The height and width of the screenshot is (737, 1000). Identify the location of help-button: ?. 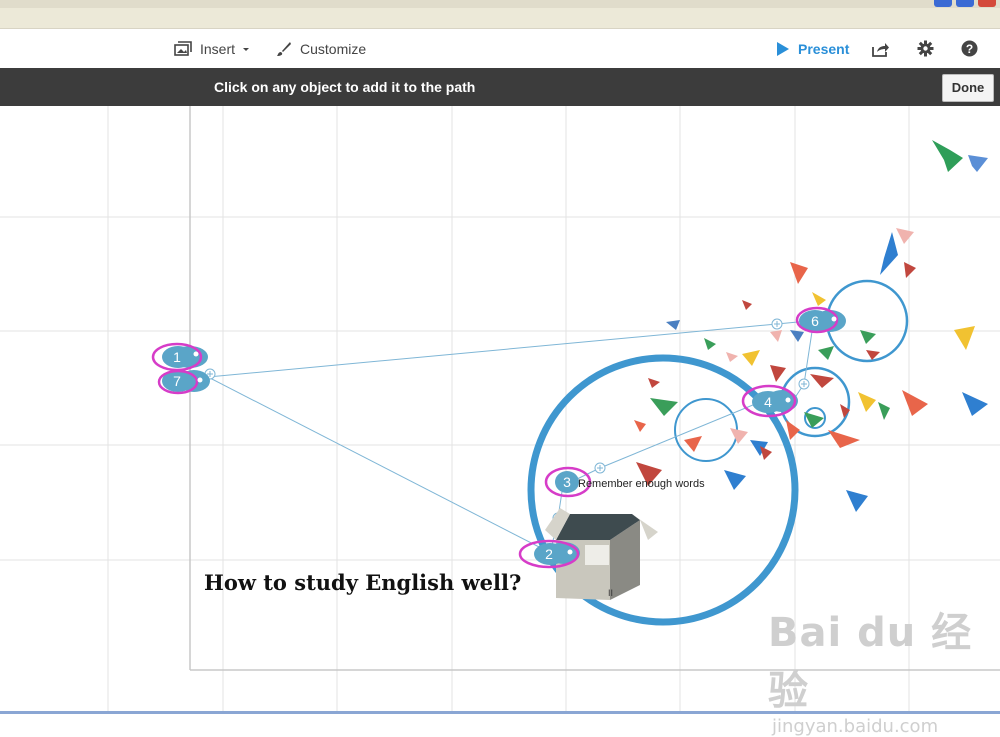
(973, 48).